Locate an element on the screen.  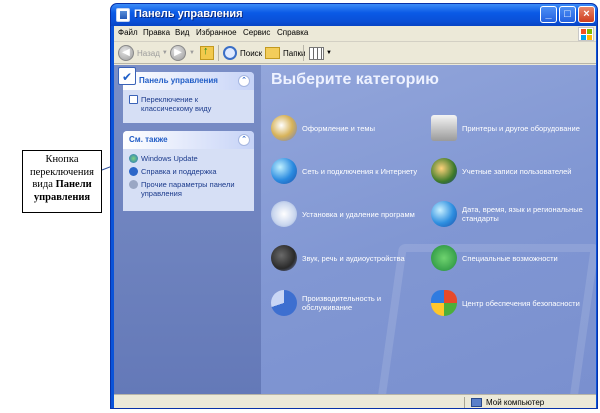
help-support-link: Справка и поддержка is located at coordinates (188, 171).